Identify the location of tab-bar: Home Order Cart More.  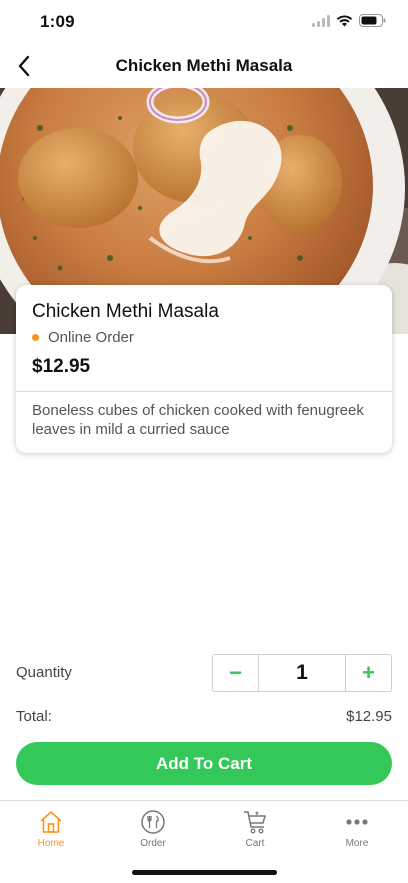
(204, 830).